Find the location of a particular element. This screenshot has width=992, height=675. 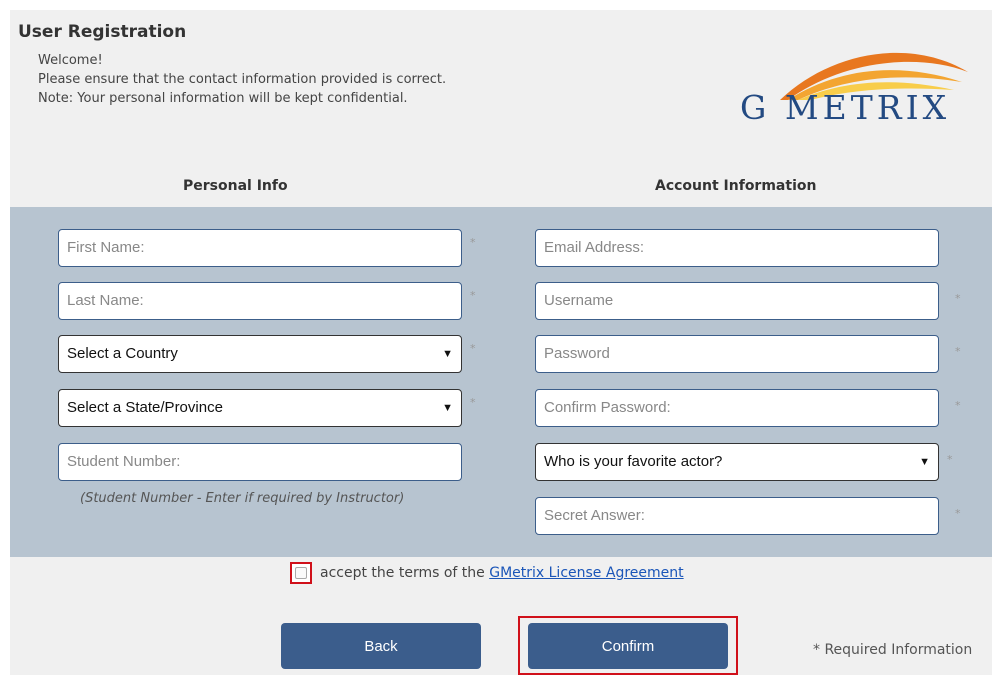

required-information-note: * Required Information is located at coordinates (893, 650).